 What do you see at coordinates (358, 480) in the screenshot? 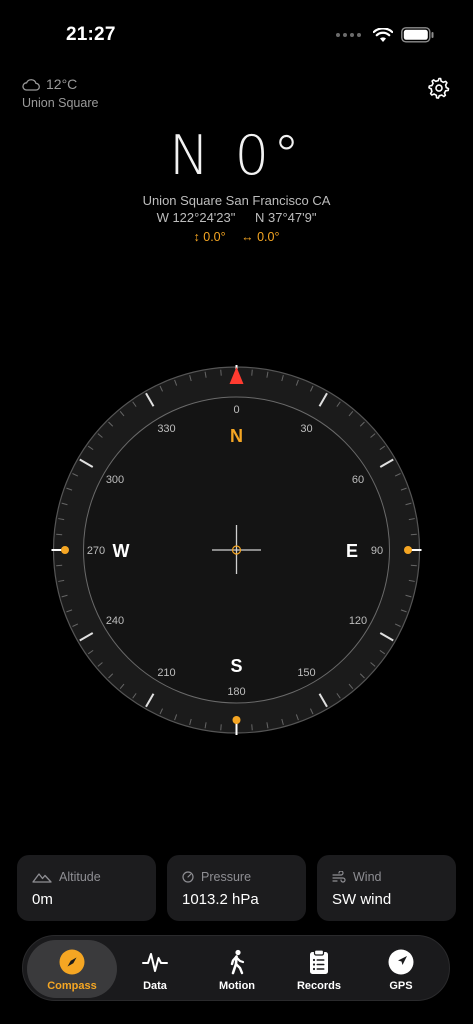
I see `degree-label: 60` at bounding box center [358, 480].